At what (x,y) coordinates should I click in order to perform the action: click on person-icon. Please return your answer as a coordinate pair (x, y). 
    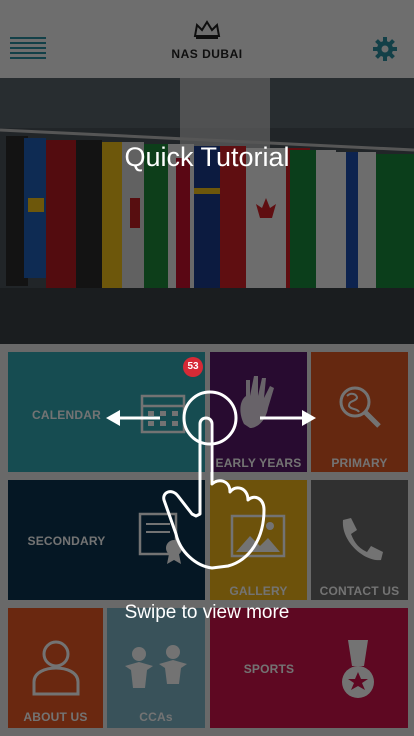
    Looking at the image, I should click on (56, 668).